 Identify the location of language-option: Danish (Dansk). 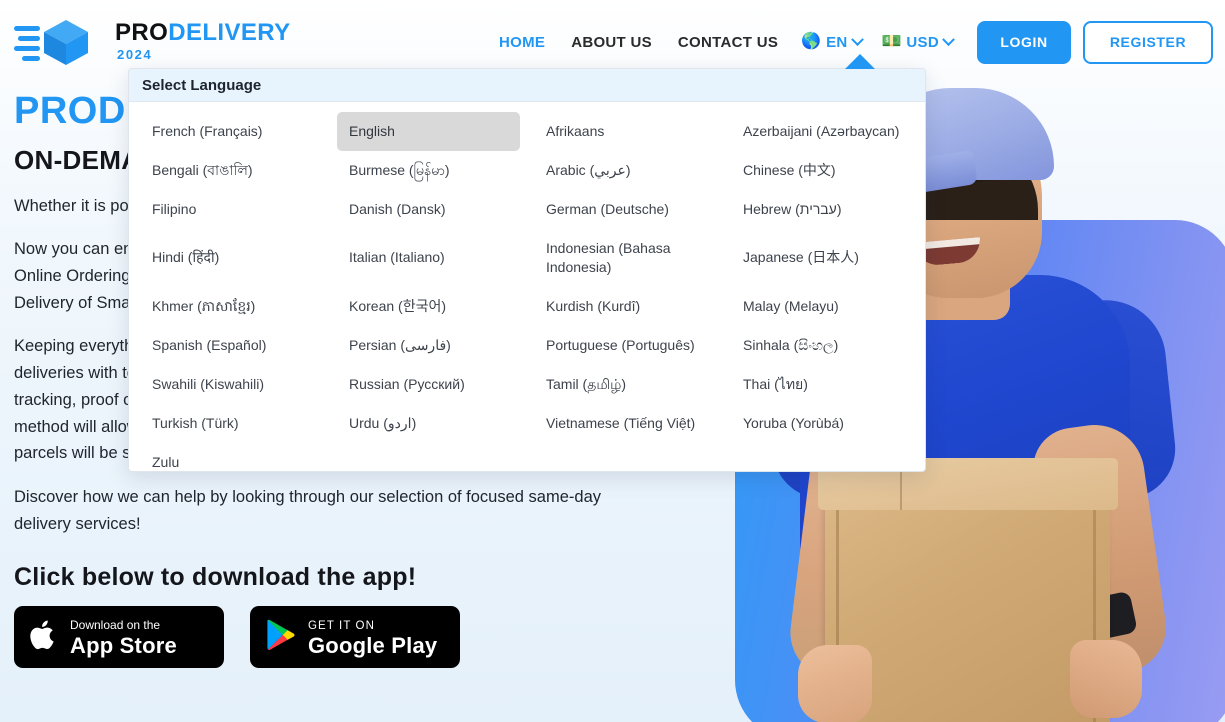
(428, 209).